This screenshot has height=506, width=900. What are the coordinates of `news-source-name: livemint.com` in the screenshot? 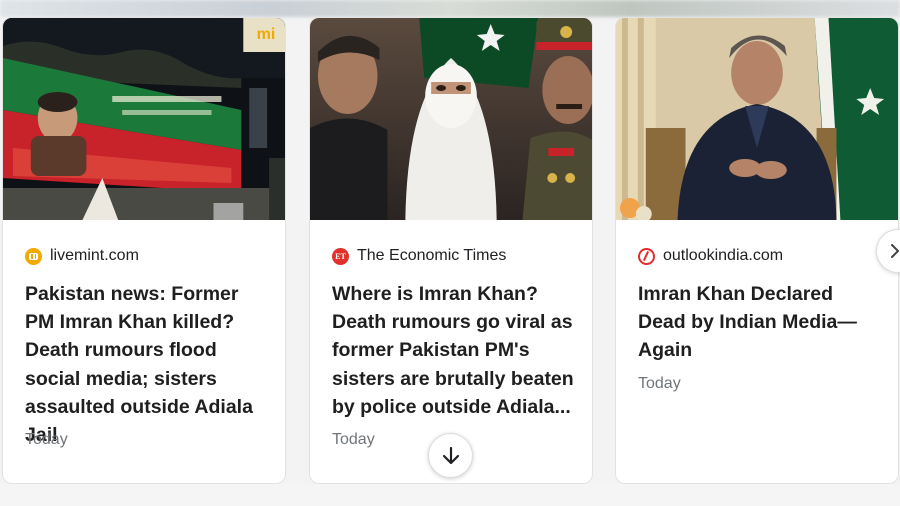 It's located at (94, 255).